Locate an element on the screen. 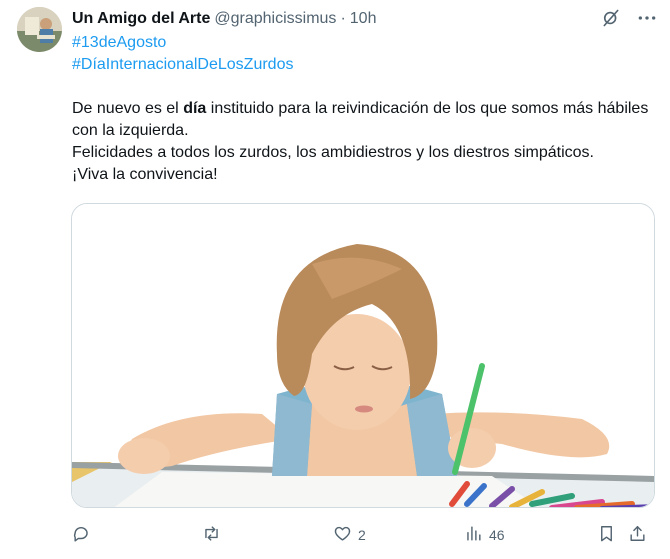 The image size is (670, 559). reply-icon is located at coordinates (81, 535).